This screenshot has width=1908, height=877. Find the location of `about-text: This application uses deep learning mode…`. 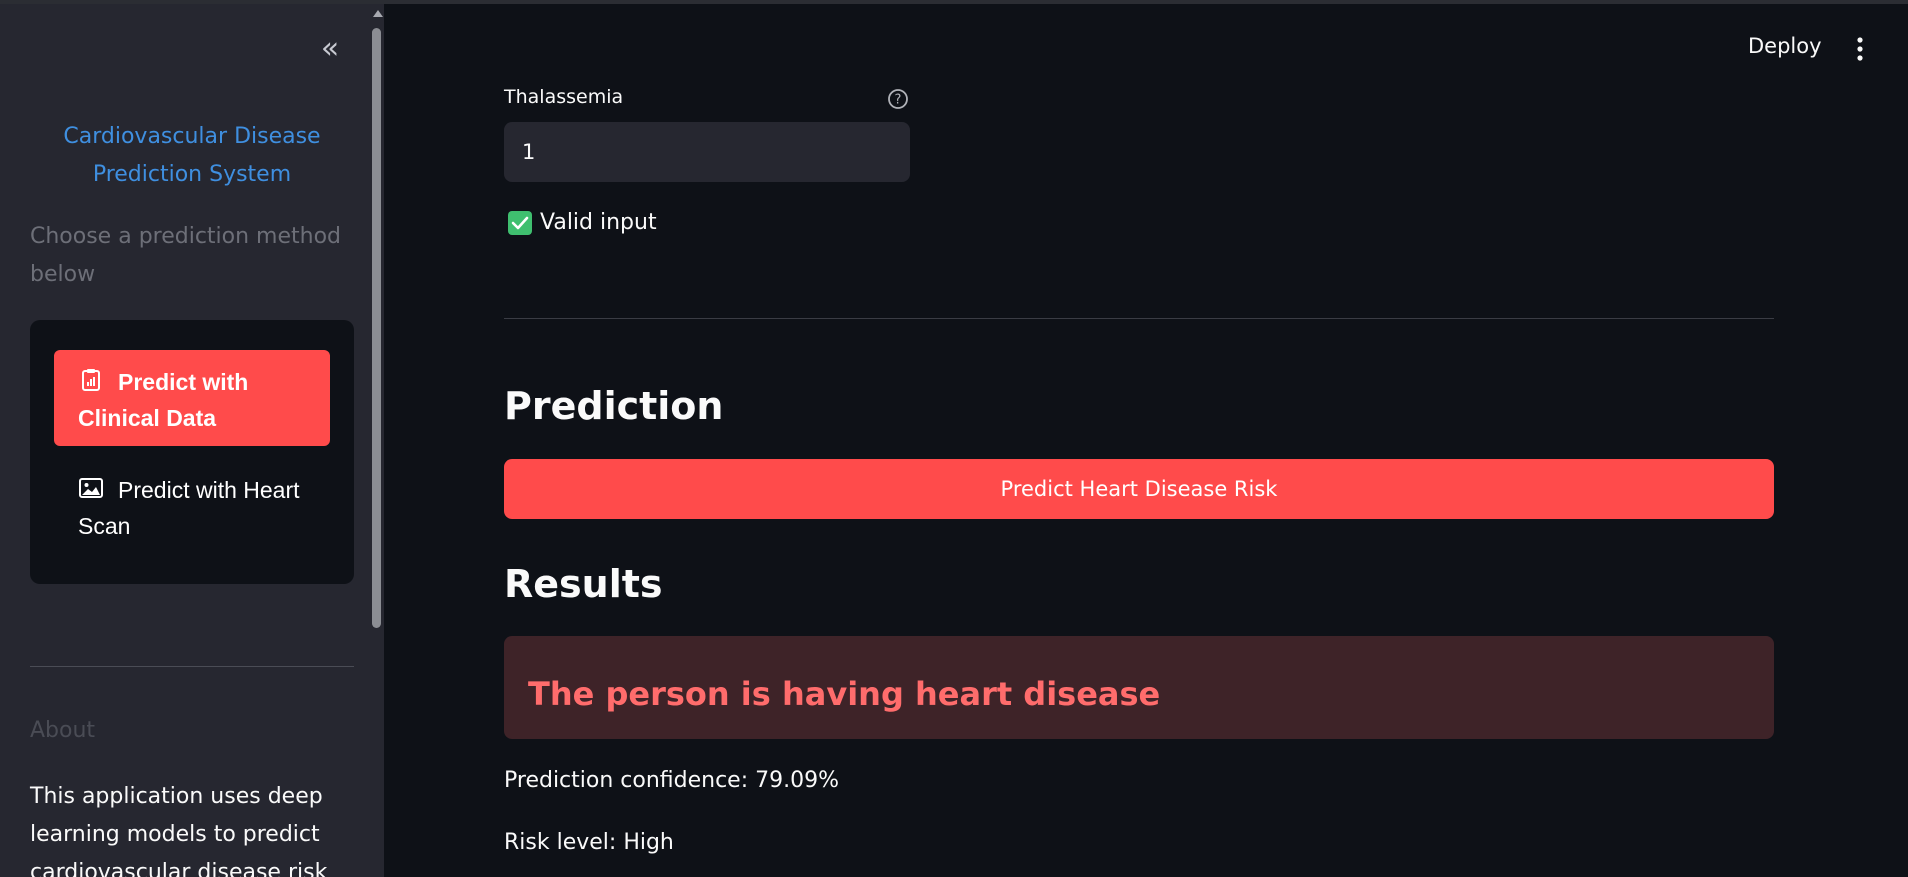

about-text: This application uses deep learning mode… is located at coordinates (179, 830).